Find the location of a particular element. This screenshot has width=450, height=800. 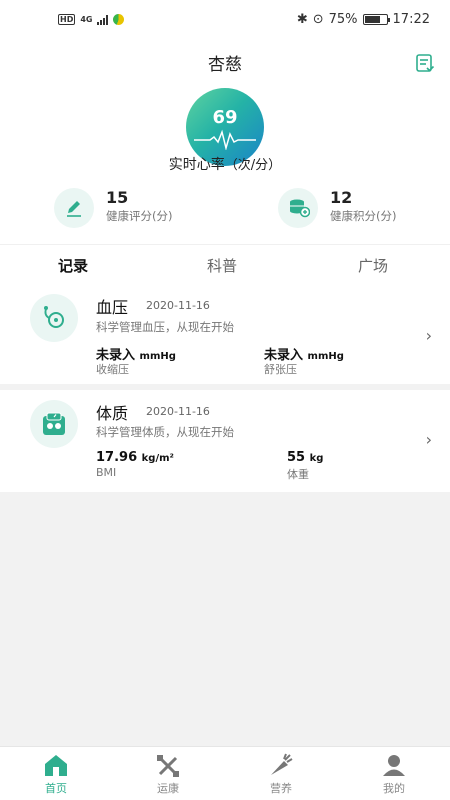

heart-rate-label: 实时心率 is located at coordinates (196, 165).